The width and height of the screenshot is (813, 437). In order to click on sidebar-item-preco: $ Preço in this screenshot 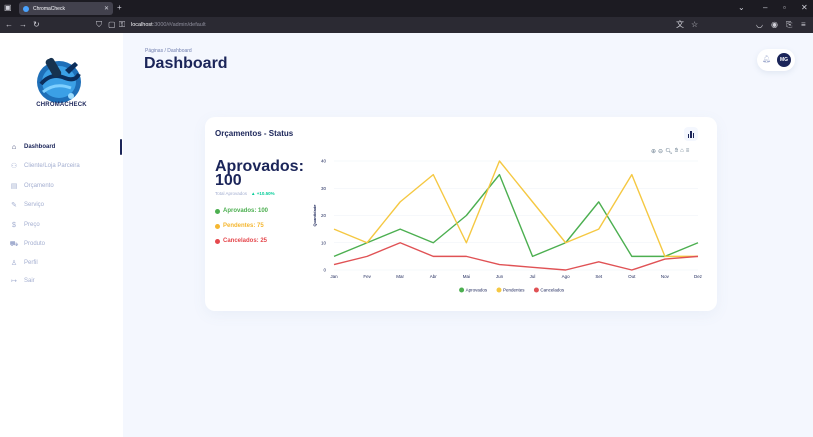, I will do `click(61, 225)`.